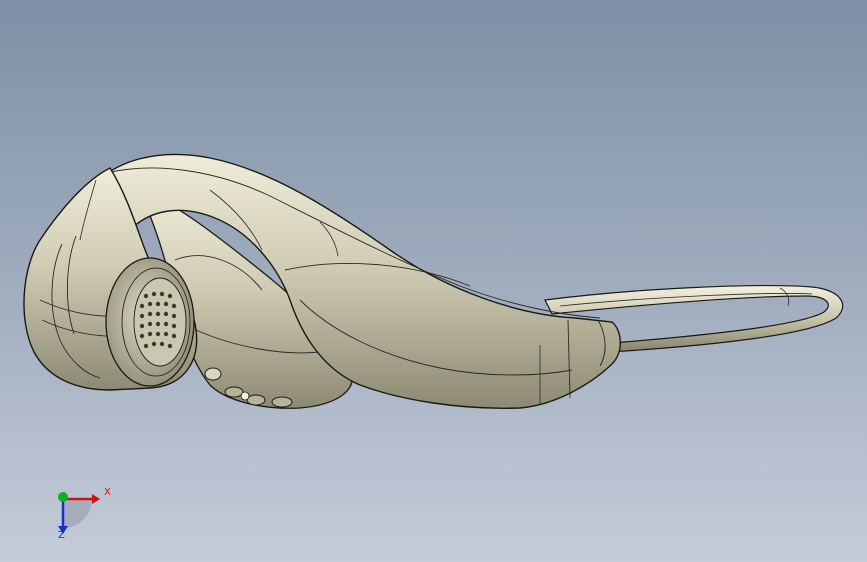 This screenshot has width=867, height=562. Describe the element at coordinates (61, 535) in the screenshot. I see `z-axis-label: Z` at that location.